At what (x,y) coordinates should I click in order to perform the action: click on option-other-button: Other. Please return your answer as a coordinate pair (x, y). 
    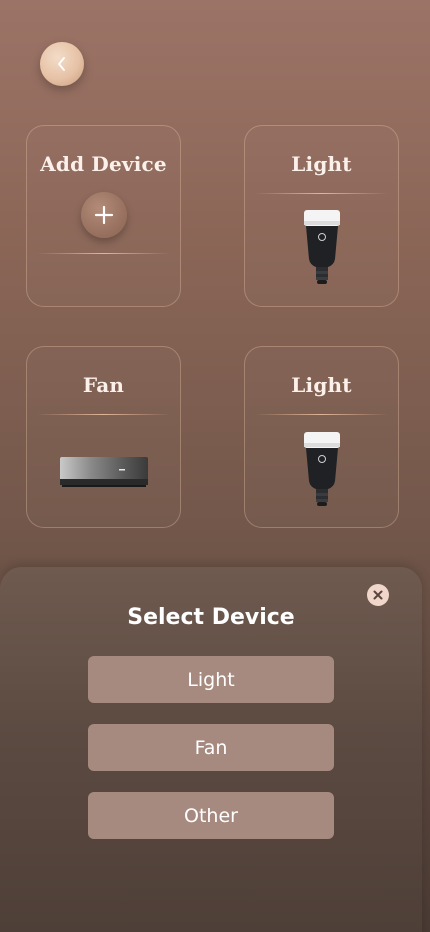
    Looking at the image, I should click on (211, 815).